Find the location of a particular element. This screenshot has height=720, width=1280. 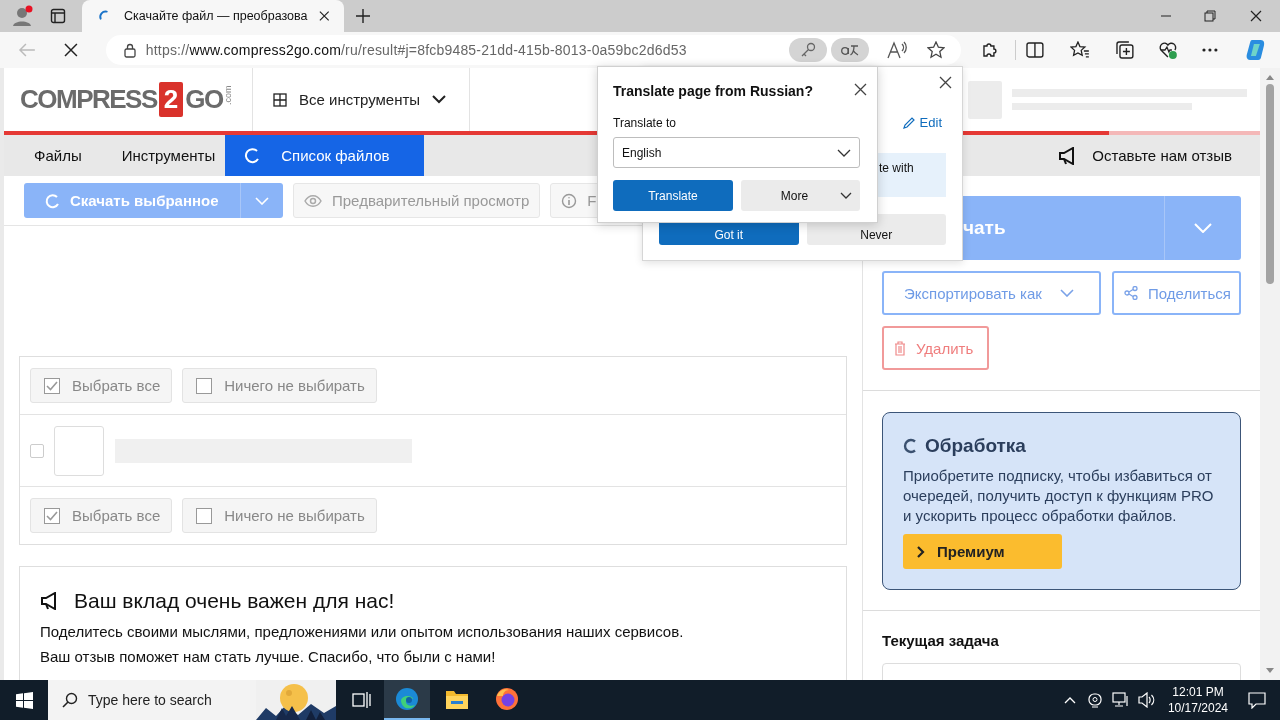

language-select: English is located at coordinates (736, 152).